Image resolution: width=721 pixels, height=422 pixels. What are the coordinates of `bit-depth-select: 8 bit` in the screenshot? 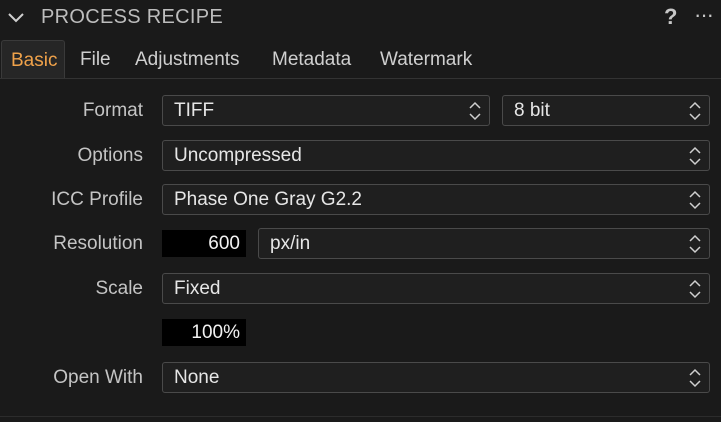 It's located at (606, 110).